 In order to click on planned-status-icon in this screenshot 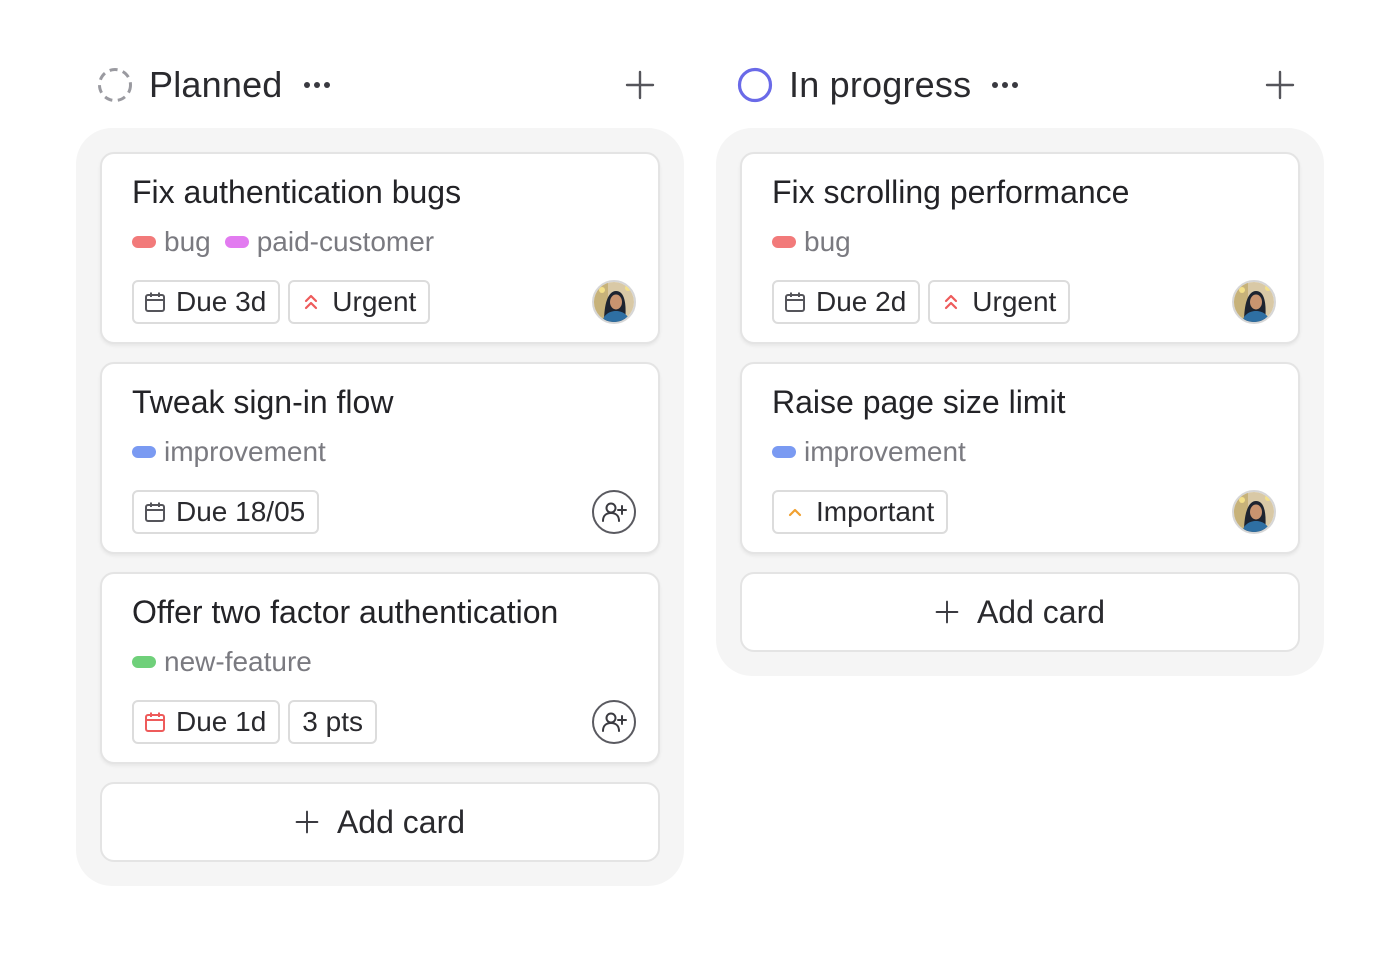, I will do `click(115, 85)`.